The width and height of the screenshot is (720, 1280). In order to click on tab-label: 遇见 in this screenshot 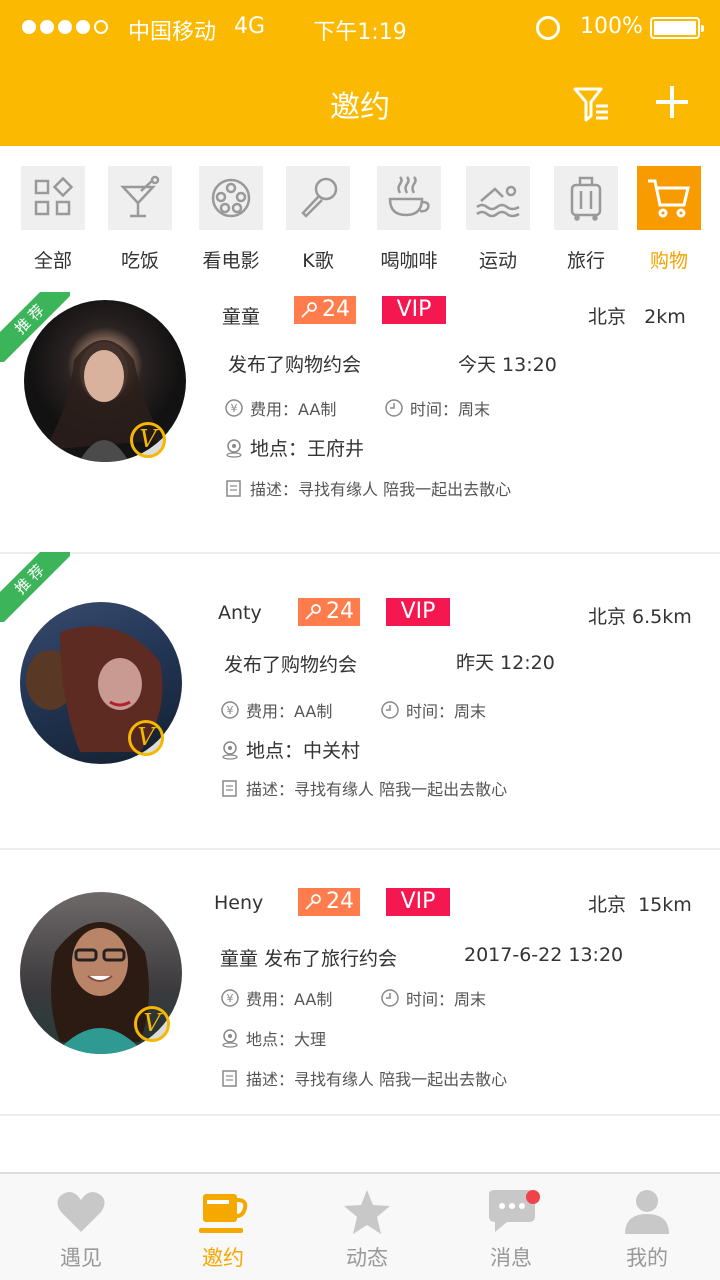, I will do `click(81, 1258)`.